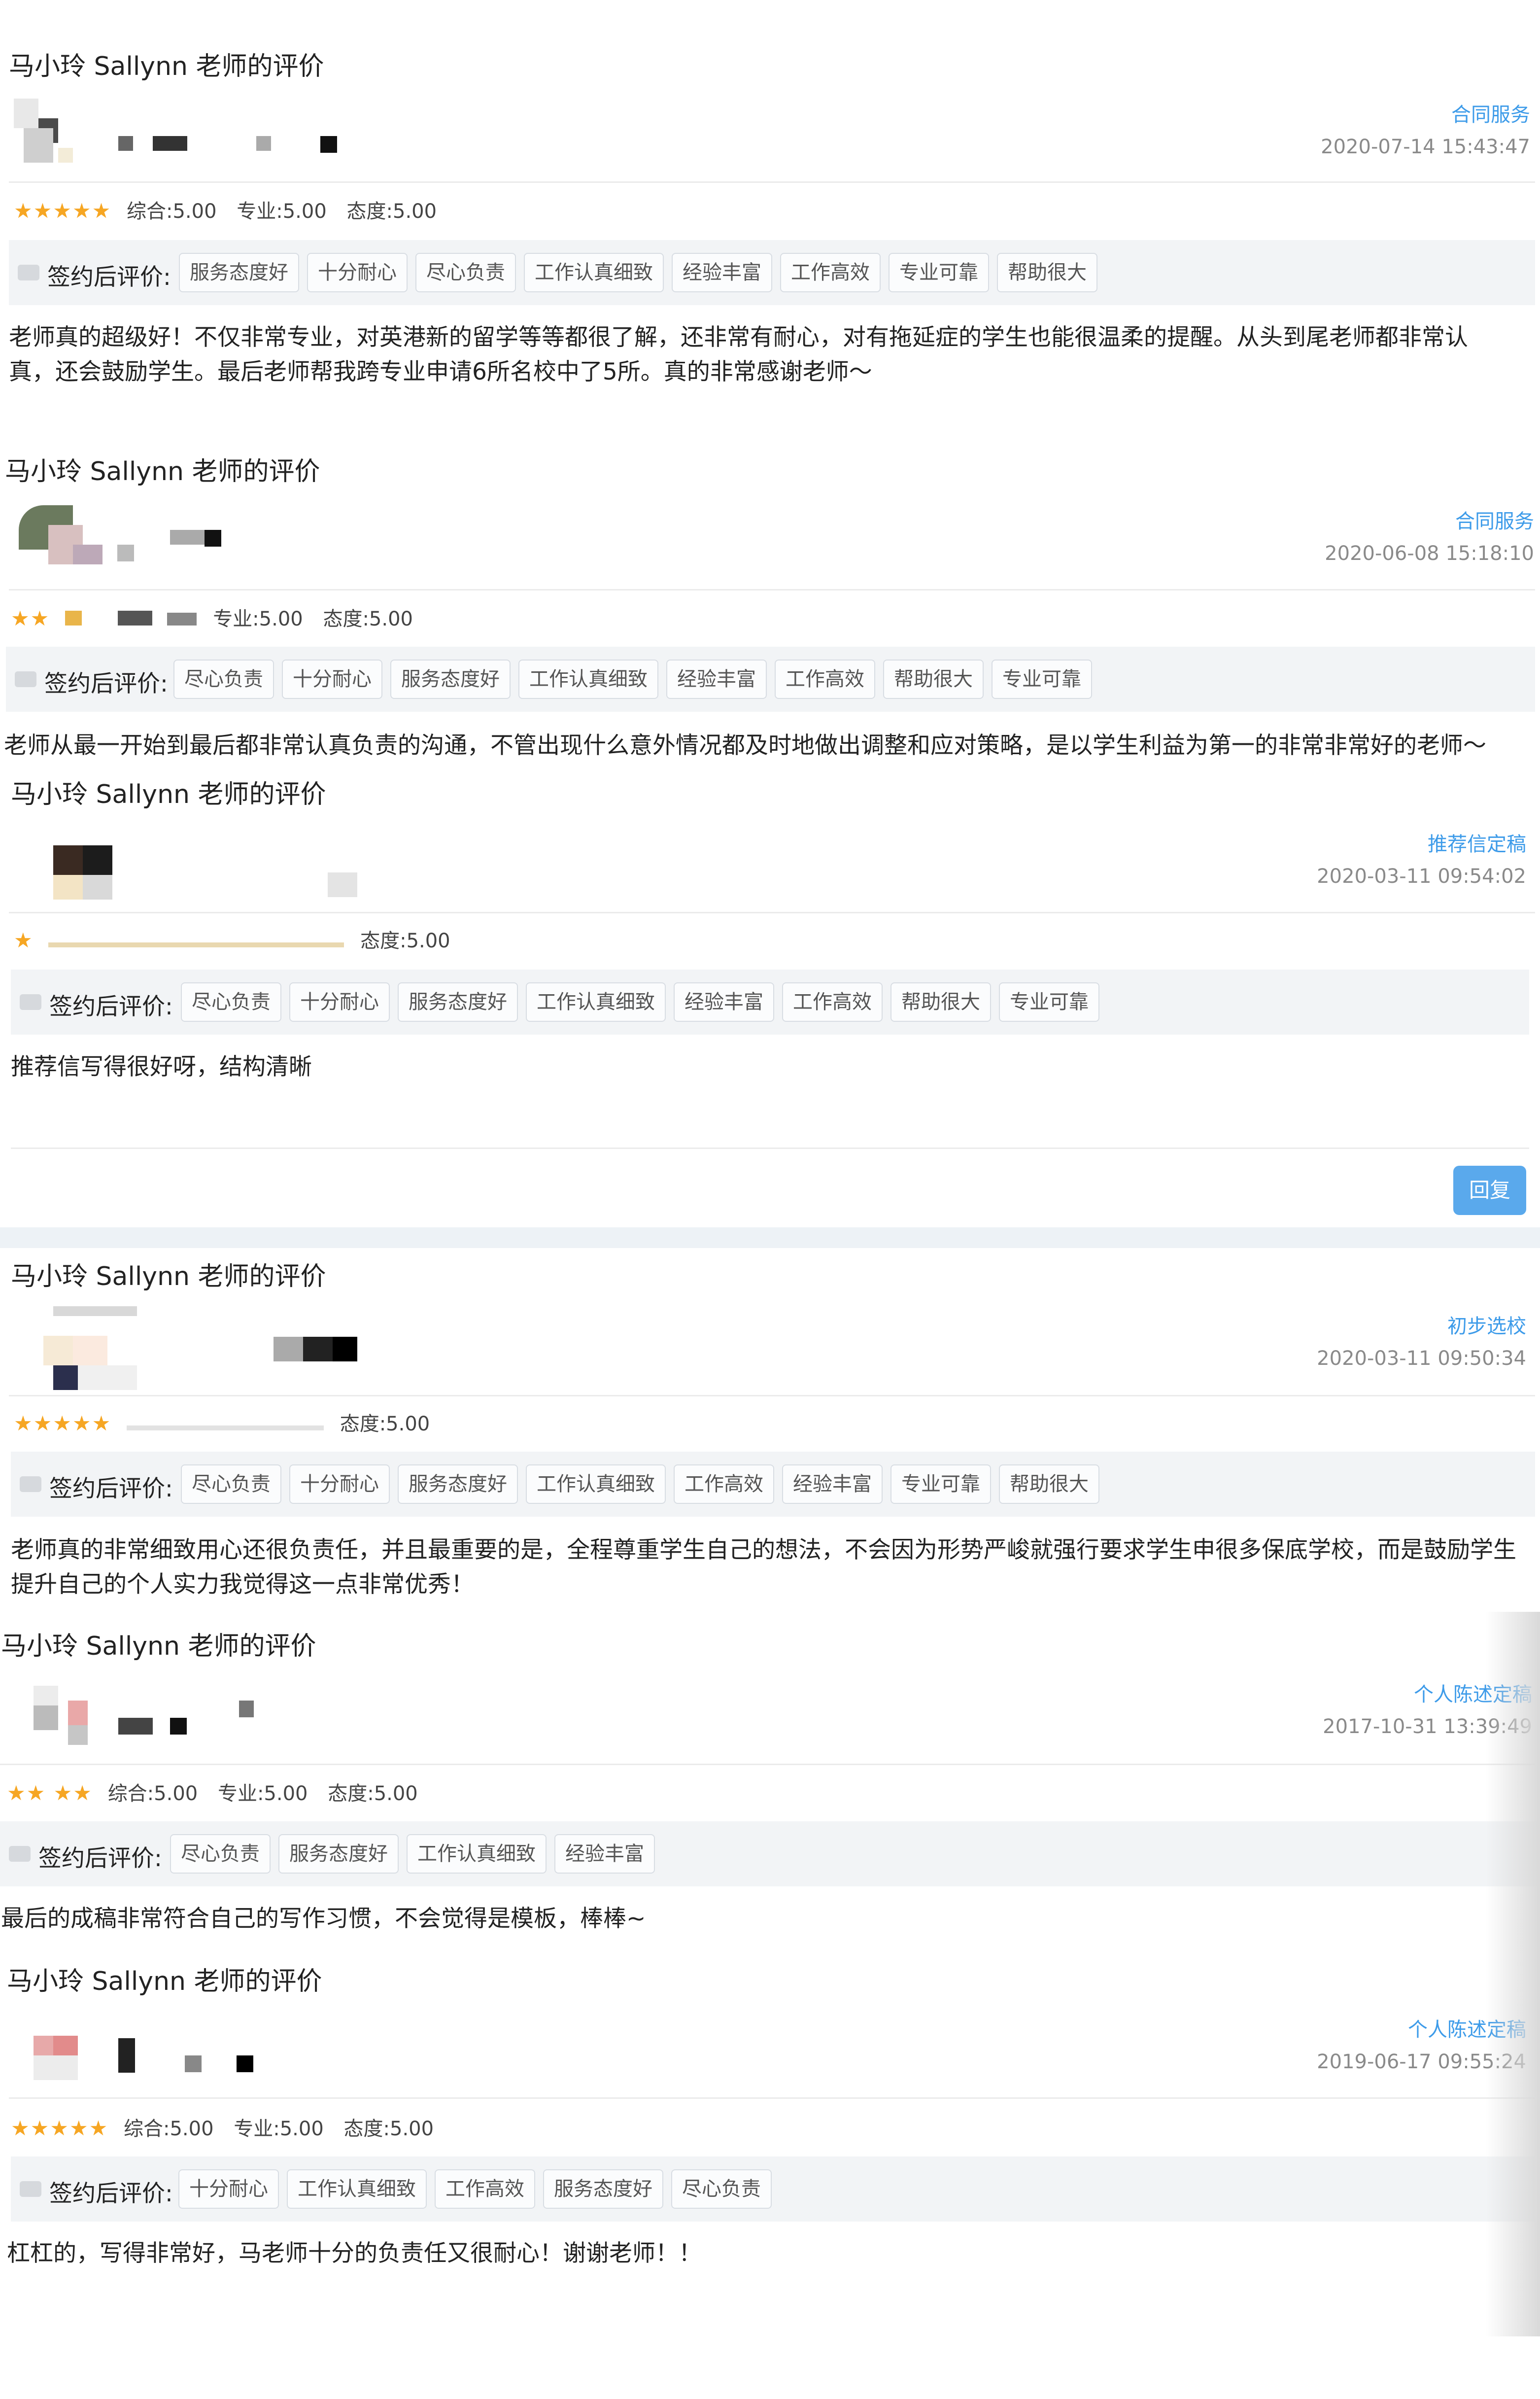  What do you see at coordinates (164, 1981) in the screenshot?
I see `review-title: 马小玲 Sallynn 老师的评价` at bounding box center [164, 1981].